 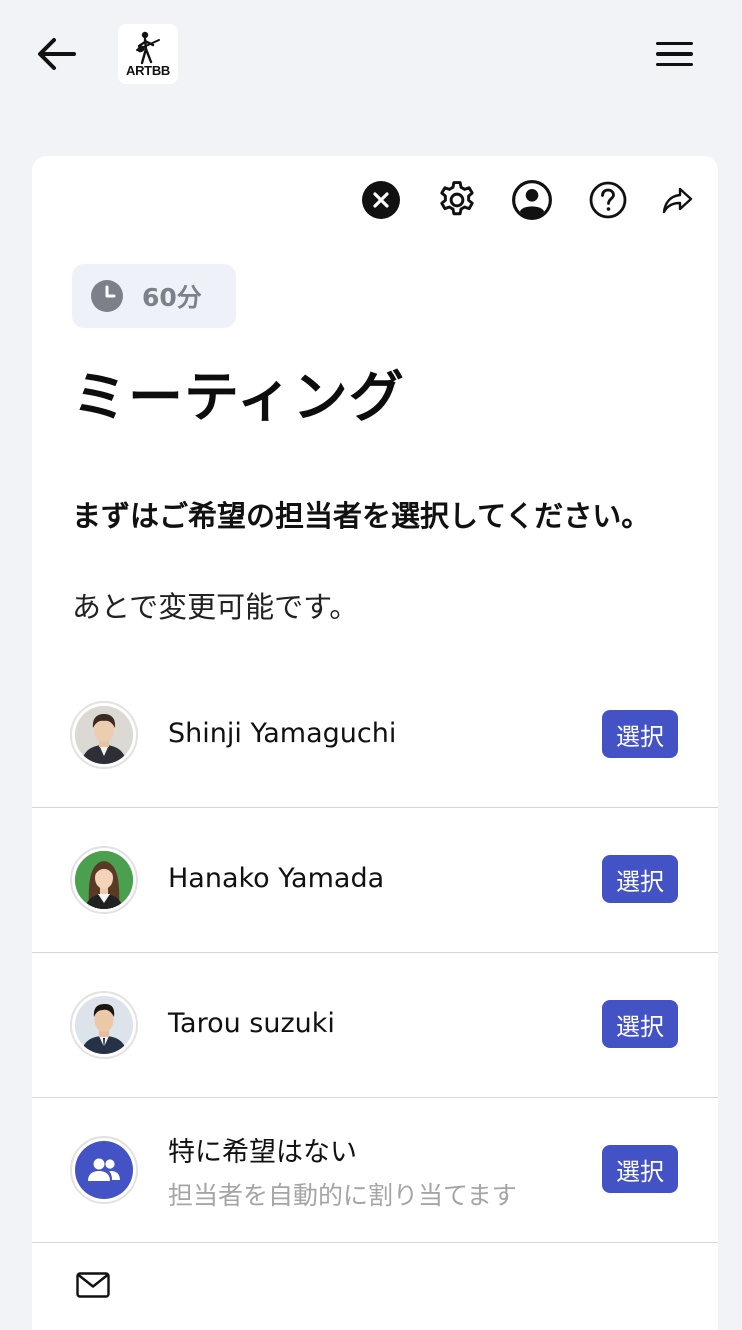 I want to click on logo-text: ARTBB, so click(x=148, y=70).